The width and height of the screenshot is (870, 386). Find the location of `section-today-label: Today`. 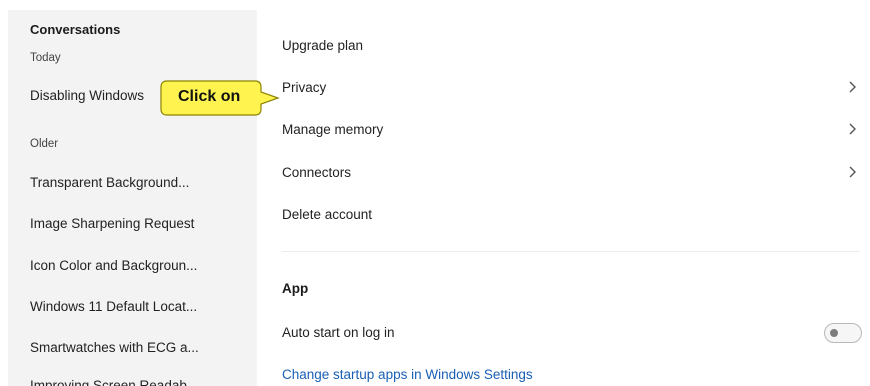

section-today-label: Today is located at coordinates (45, 58).